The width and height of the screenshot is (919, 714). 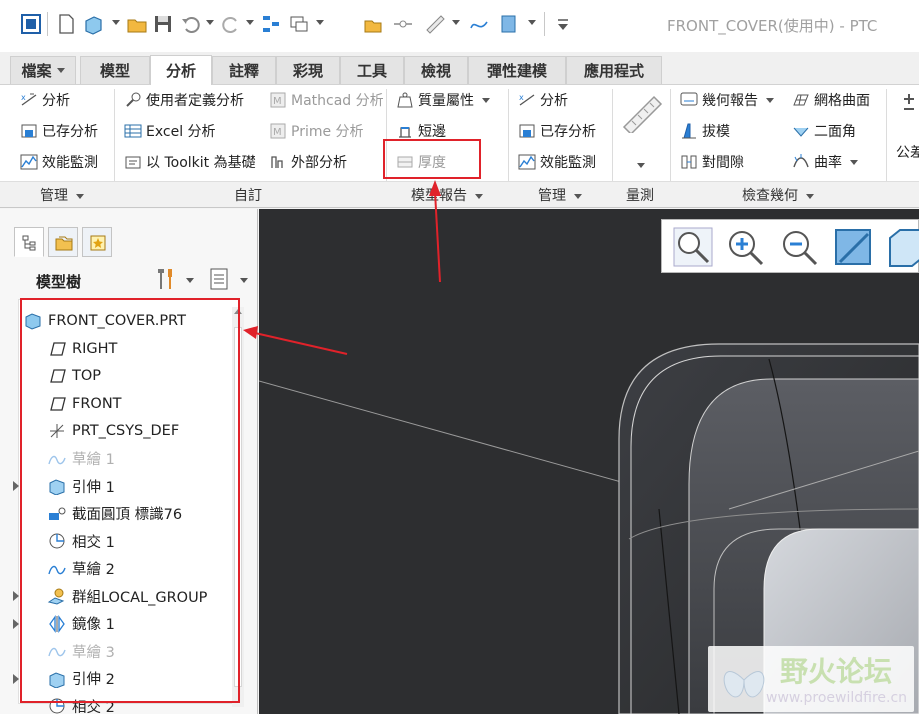 I want to click on tab-analysis: 分析, so click(x=181, y=70).